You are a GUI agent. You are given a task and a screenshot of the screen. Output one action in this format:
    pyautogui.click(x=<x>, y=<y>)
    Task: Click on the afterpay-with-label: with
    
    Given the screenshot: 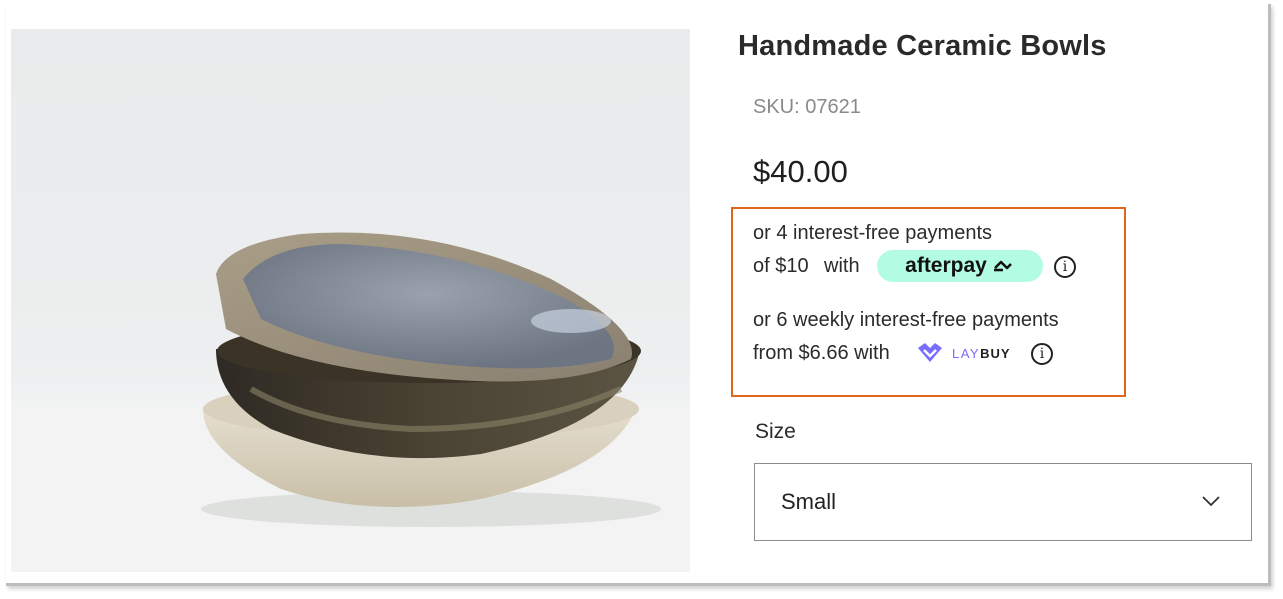 What is the action you would take?
    pyautogui.click(x=842, y=266)
    